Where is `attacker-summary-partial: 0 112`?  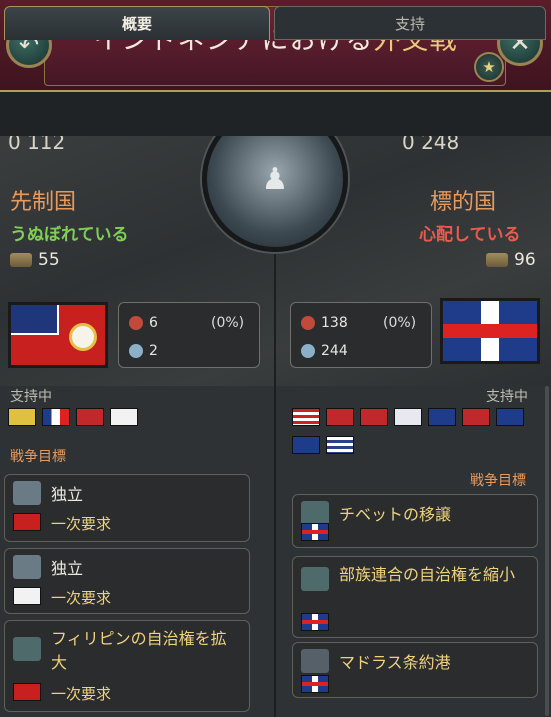
attacker-summary-partial: 0 112 is located at coordinates (37, 145).